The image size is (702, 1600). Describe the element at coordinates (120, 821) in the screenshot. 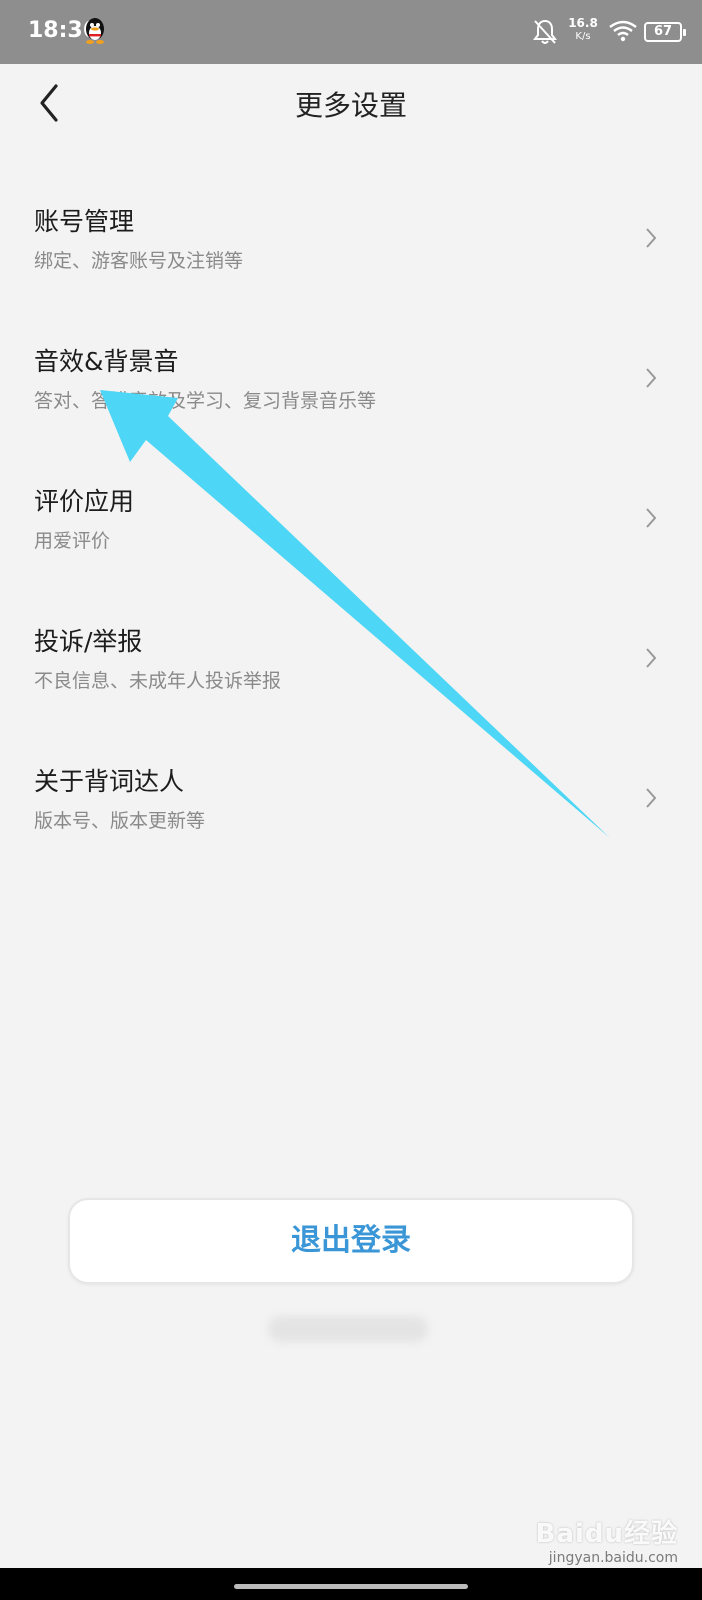

I see `item-subtitle: 版本号、版本更新等` at that location.